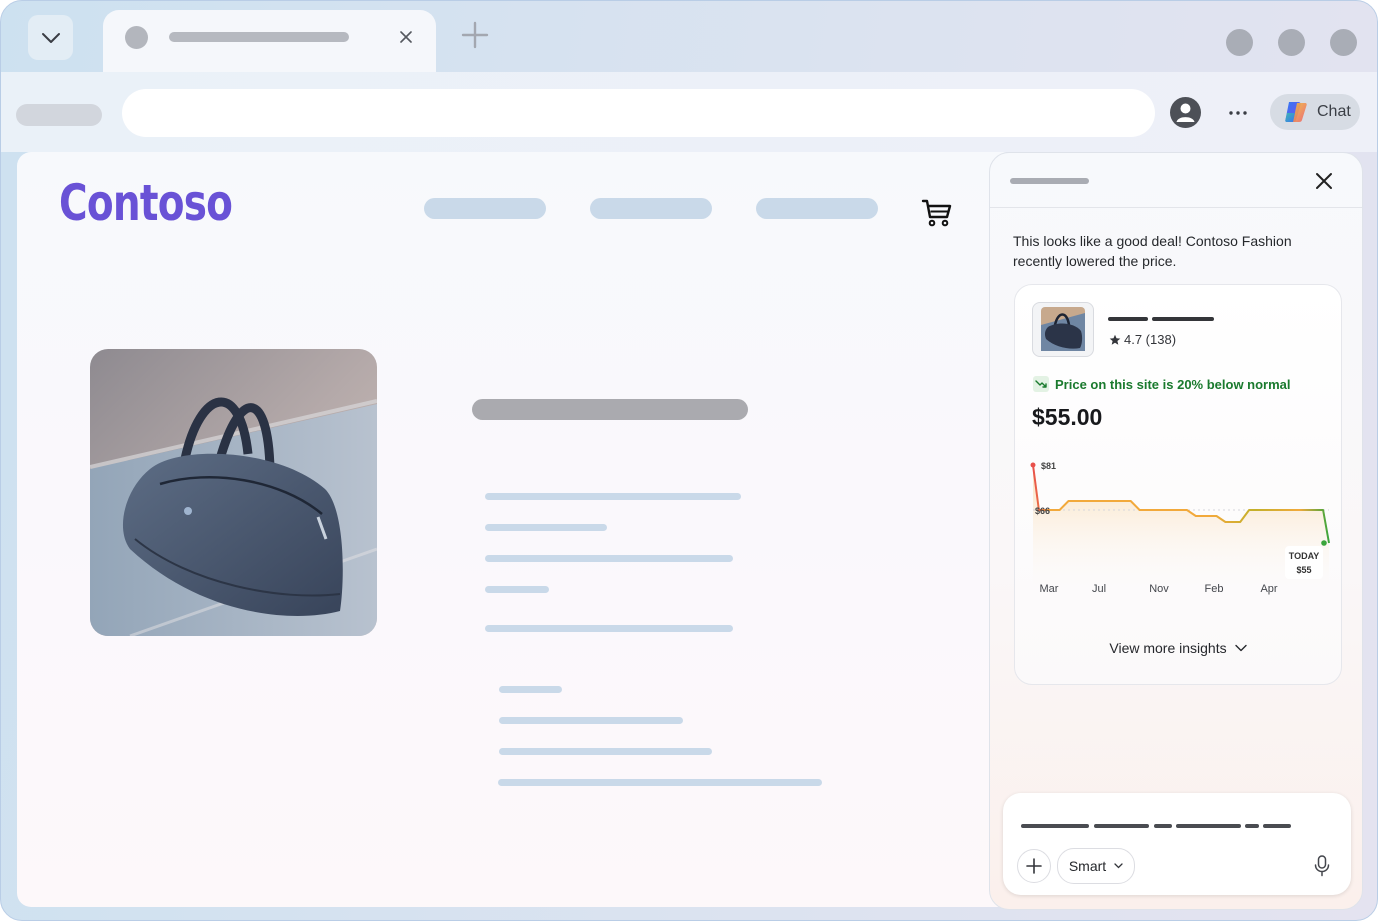 The image size is (1378, 921). Describe the element at coordinates (146, 203) in the screenshot. I see `site-logo: Contoso` at that location.